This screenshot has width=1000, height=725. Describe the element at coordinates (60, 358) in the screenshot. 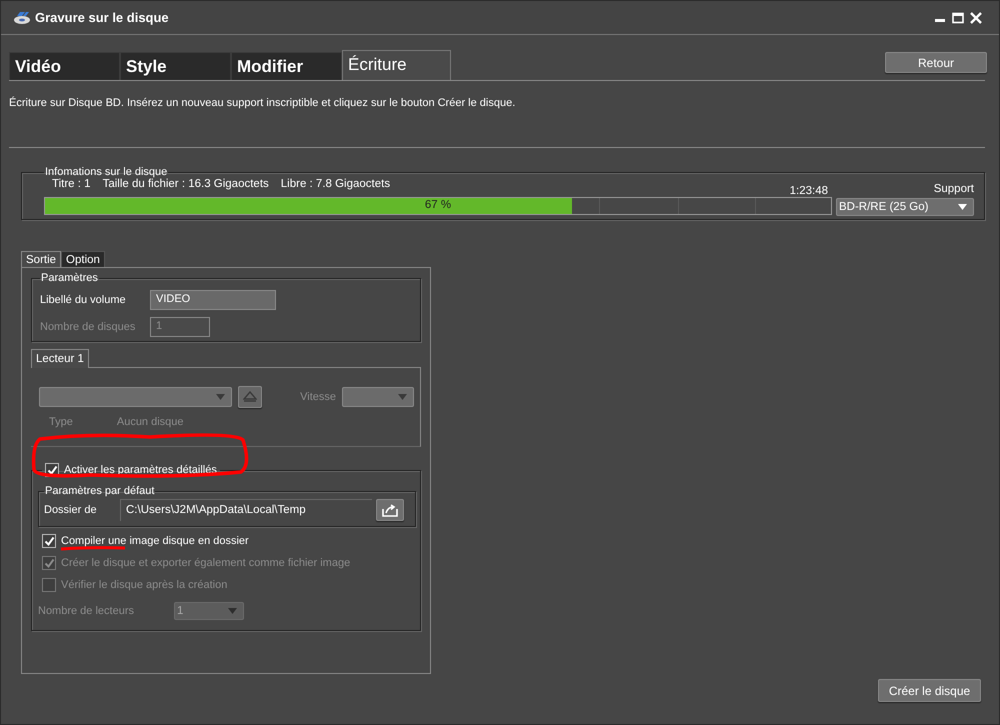

I see `tab: Lecteur 1` at that location.